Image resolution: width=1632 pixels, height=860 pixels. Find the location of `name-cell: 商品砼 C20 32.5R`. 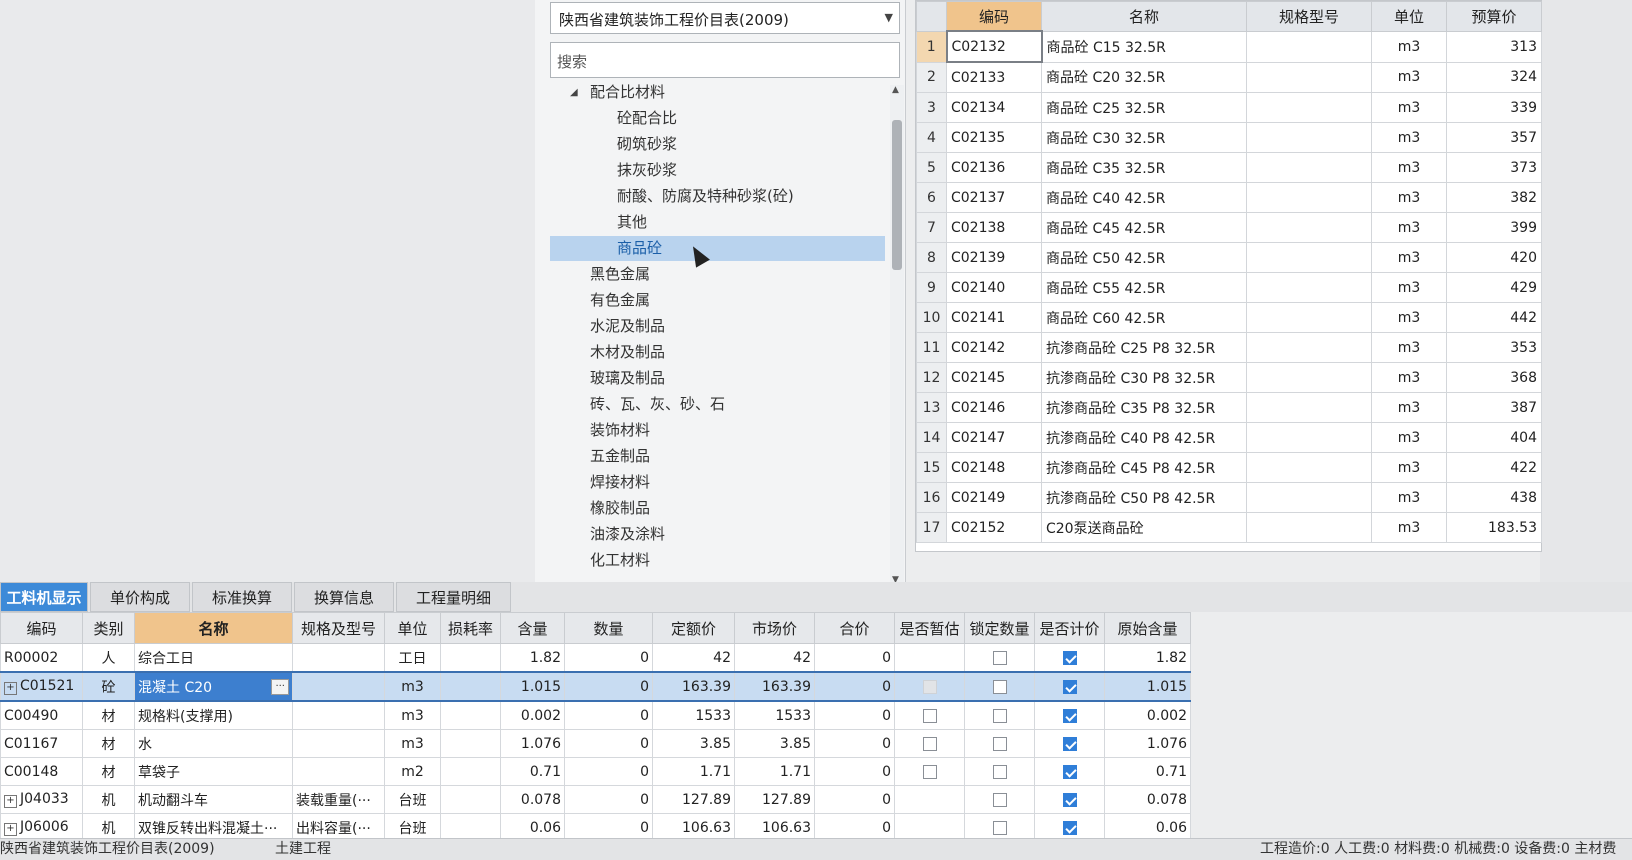

name-cell: 商品砼 C20 32.5R is located at coordinates (1144, 77).